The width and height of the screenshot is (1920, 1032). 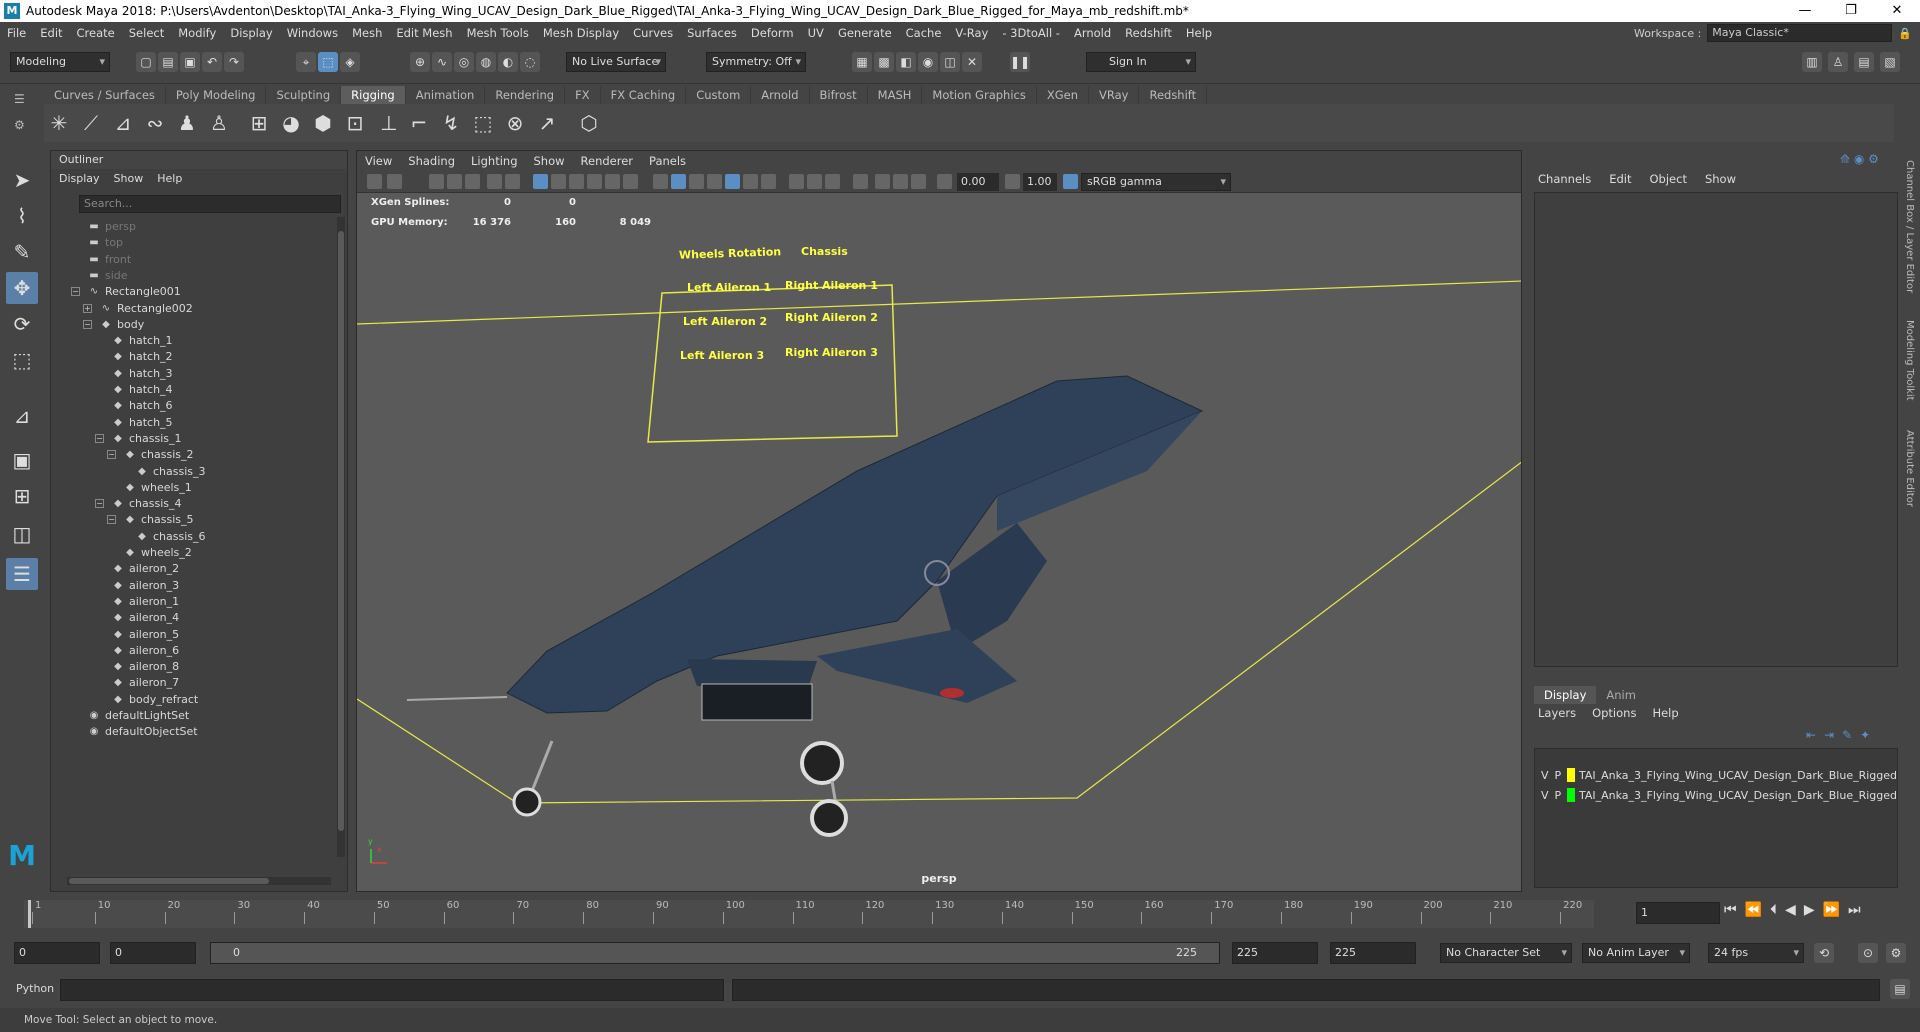 What do you see at coordinates (1854, 910) in the screenshot?
I see `go-to-end-icon: ⏭` at bounding box center [1854, 910].